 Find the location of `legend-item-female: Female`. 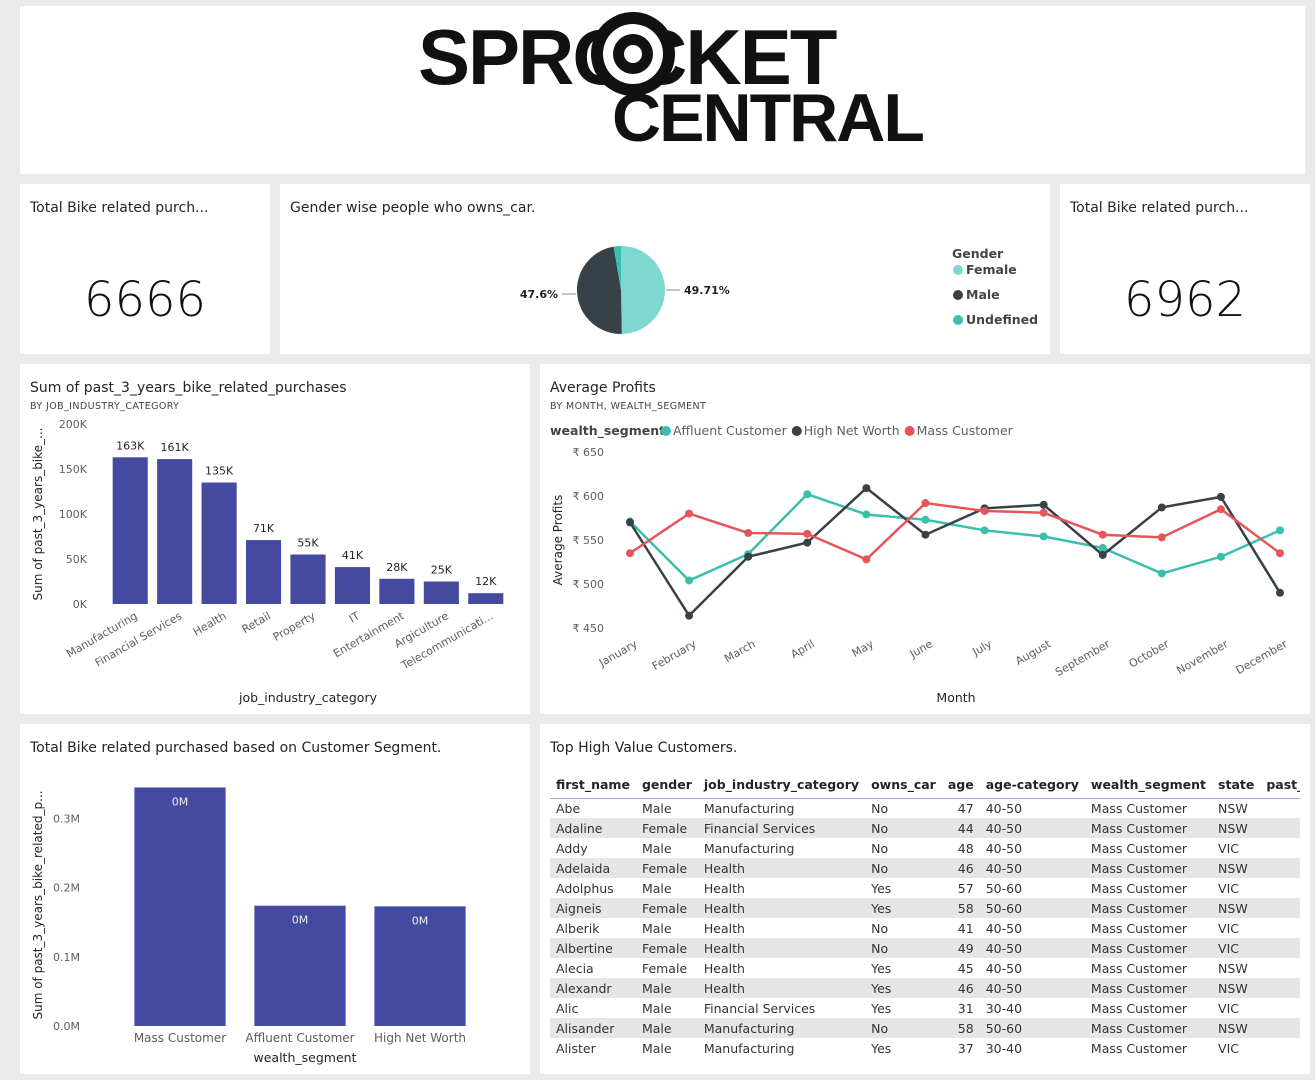

legend-item-female: Female is located at coordinates (991, 269).